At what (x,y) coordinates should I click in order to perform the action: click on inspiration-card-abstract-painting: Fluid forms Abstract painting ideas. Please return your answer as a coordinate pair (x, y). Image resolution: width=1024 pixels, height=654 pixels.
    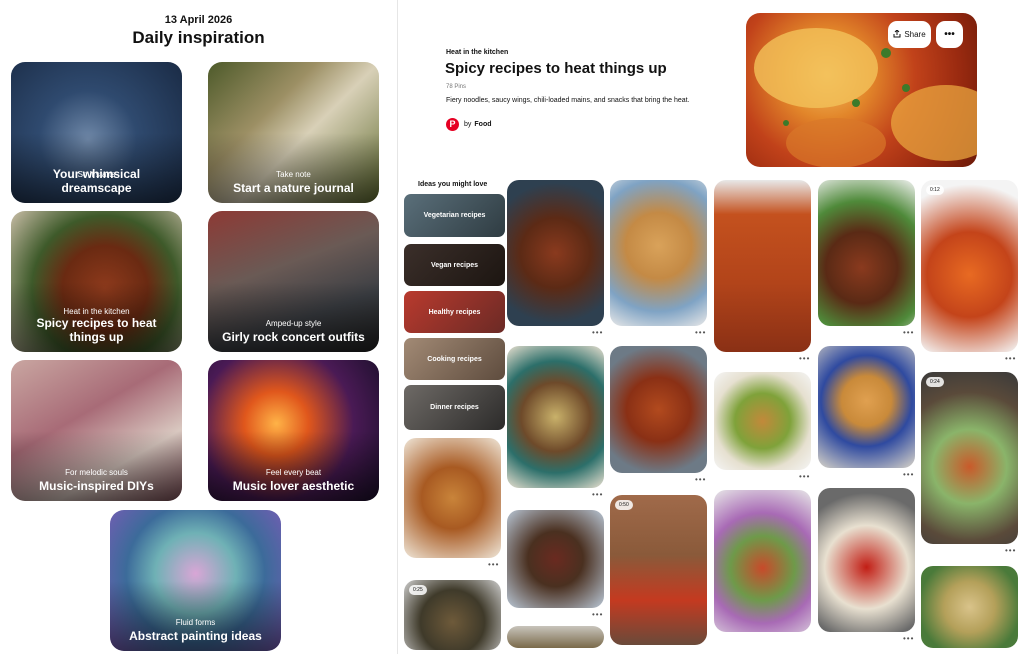
    Looking at the image, I should click on (195, 580).